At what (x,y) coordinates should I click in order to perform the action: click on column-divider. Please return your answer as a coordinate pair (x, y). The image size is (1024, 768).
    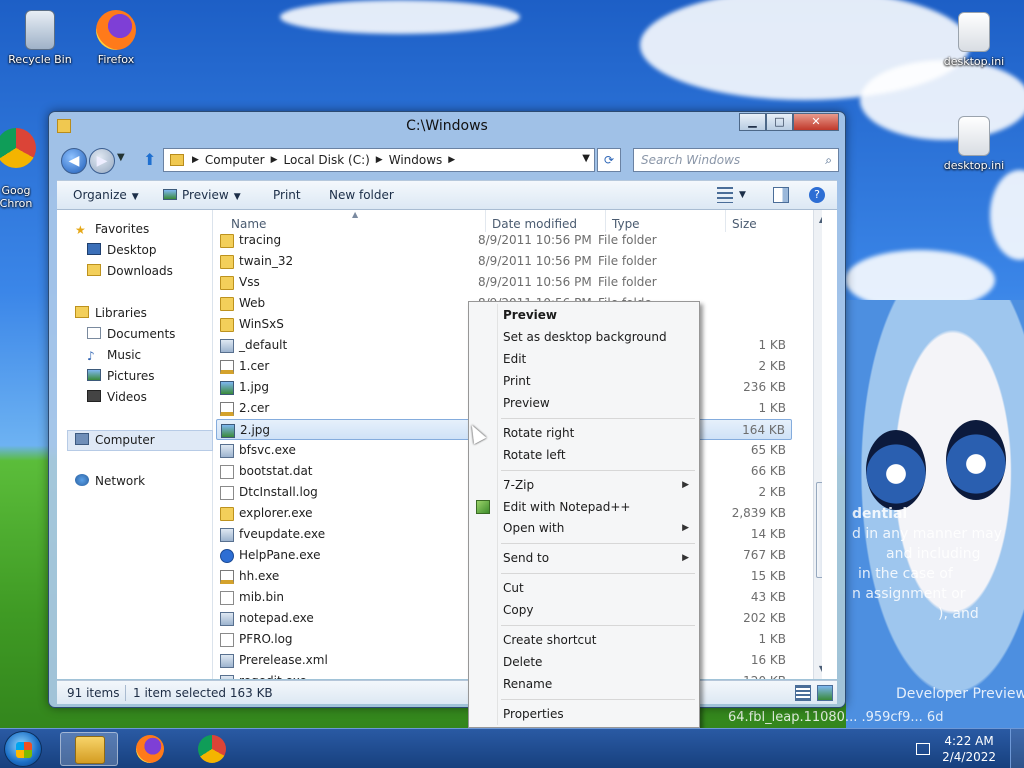
    Looking at the image, I should click on (725, 221).